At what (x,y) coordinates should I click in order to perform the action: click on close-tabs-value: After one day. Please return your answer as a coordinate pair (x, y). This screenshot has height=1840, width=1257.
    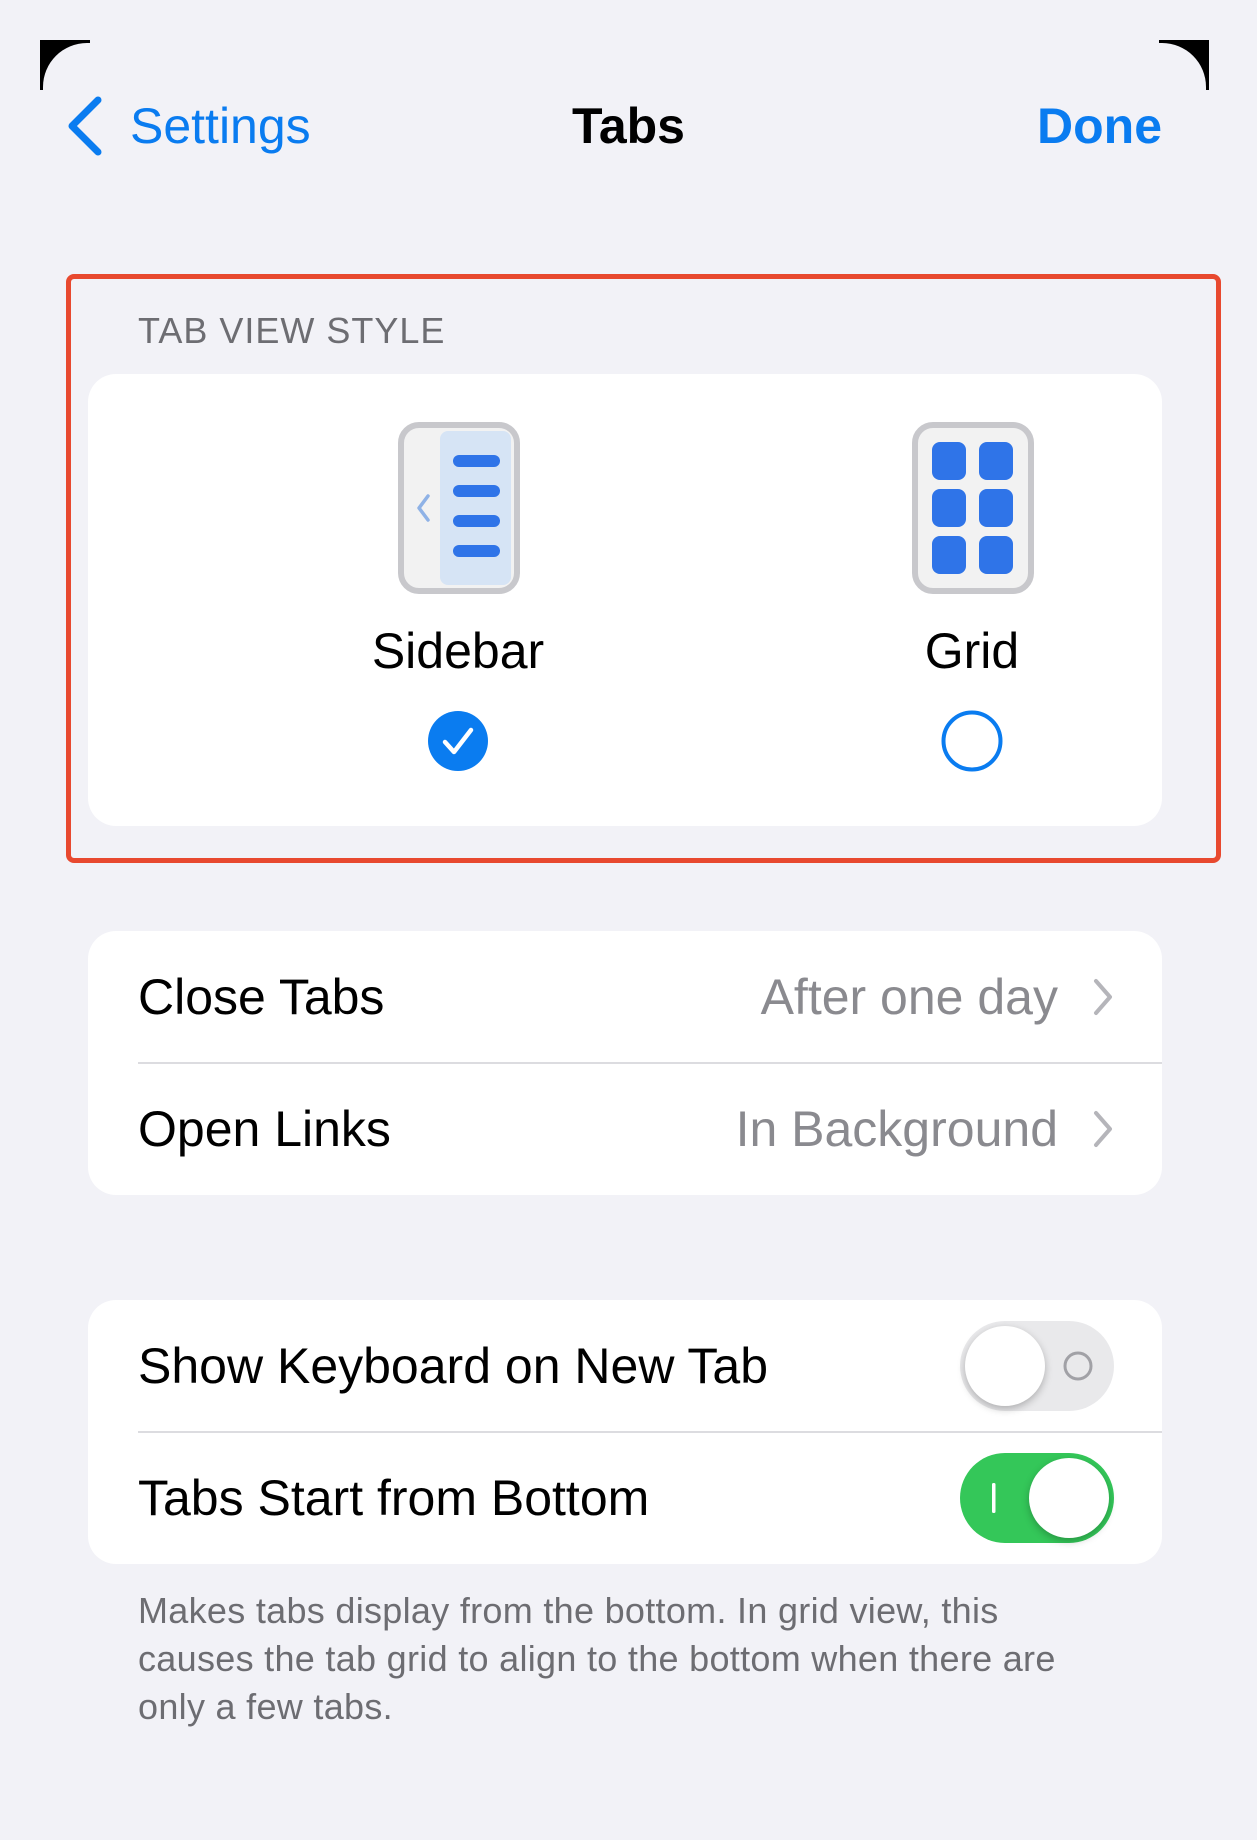
    Looking at the image, I should click on (909, 997).